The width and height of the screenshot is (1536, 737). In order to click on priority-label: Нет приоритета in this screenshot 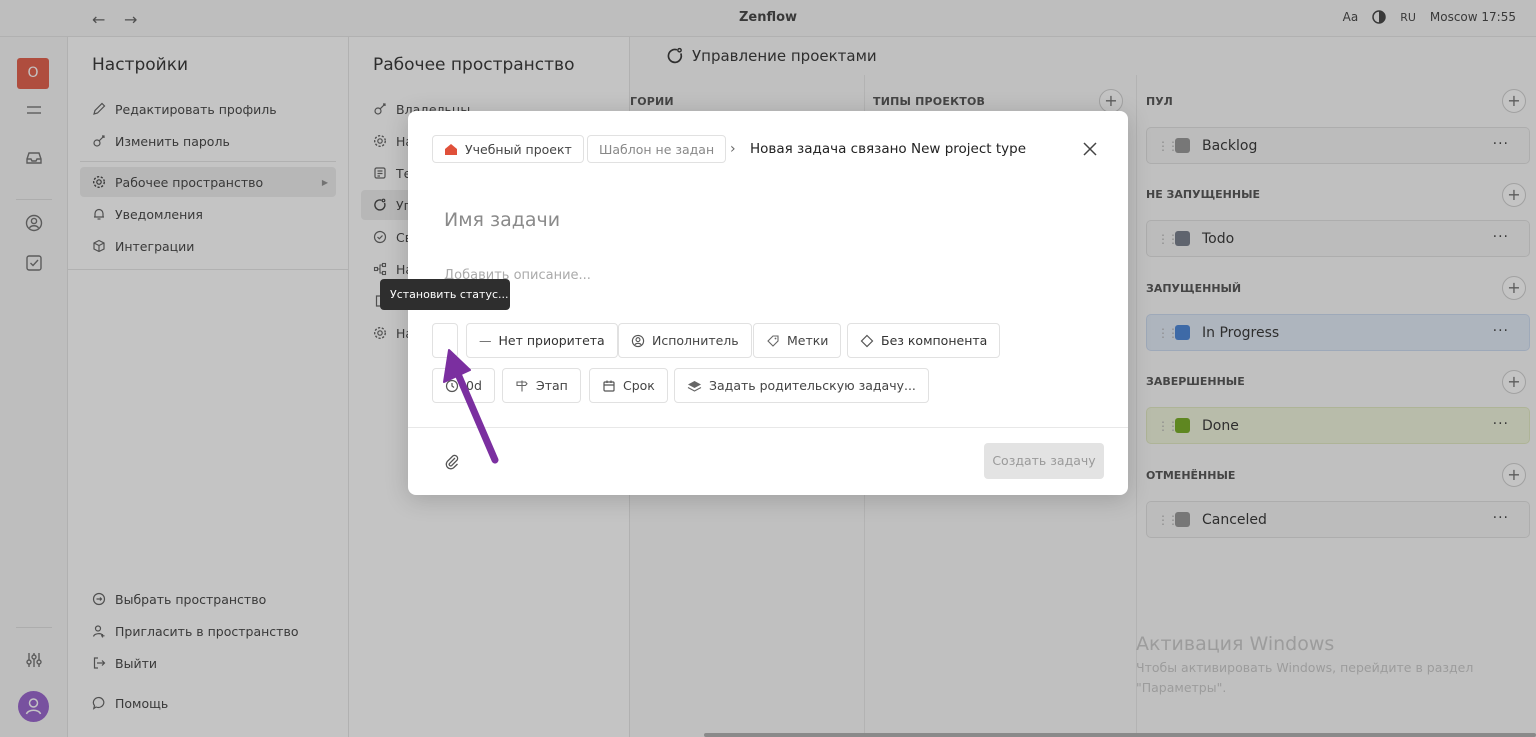, I will do `click(551, 340)`.